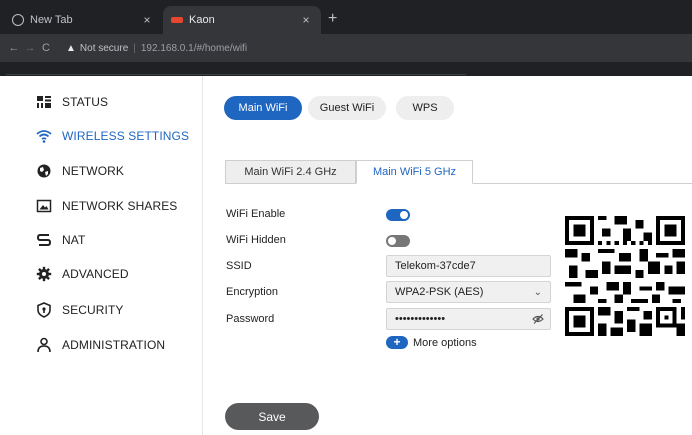  Describe the element at coordinates (114, 345) in the screenshot. I see `sidebar-item-label: ADMINISTRATION` at that location.